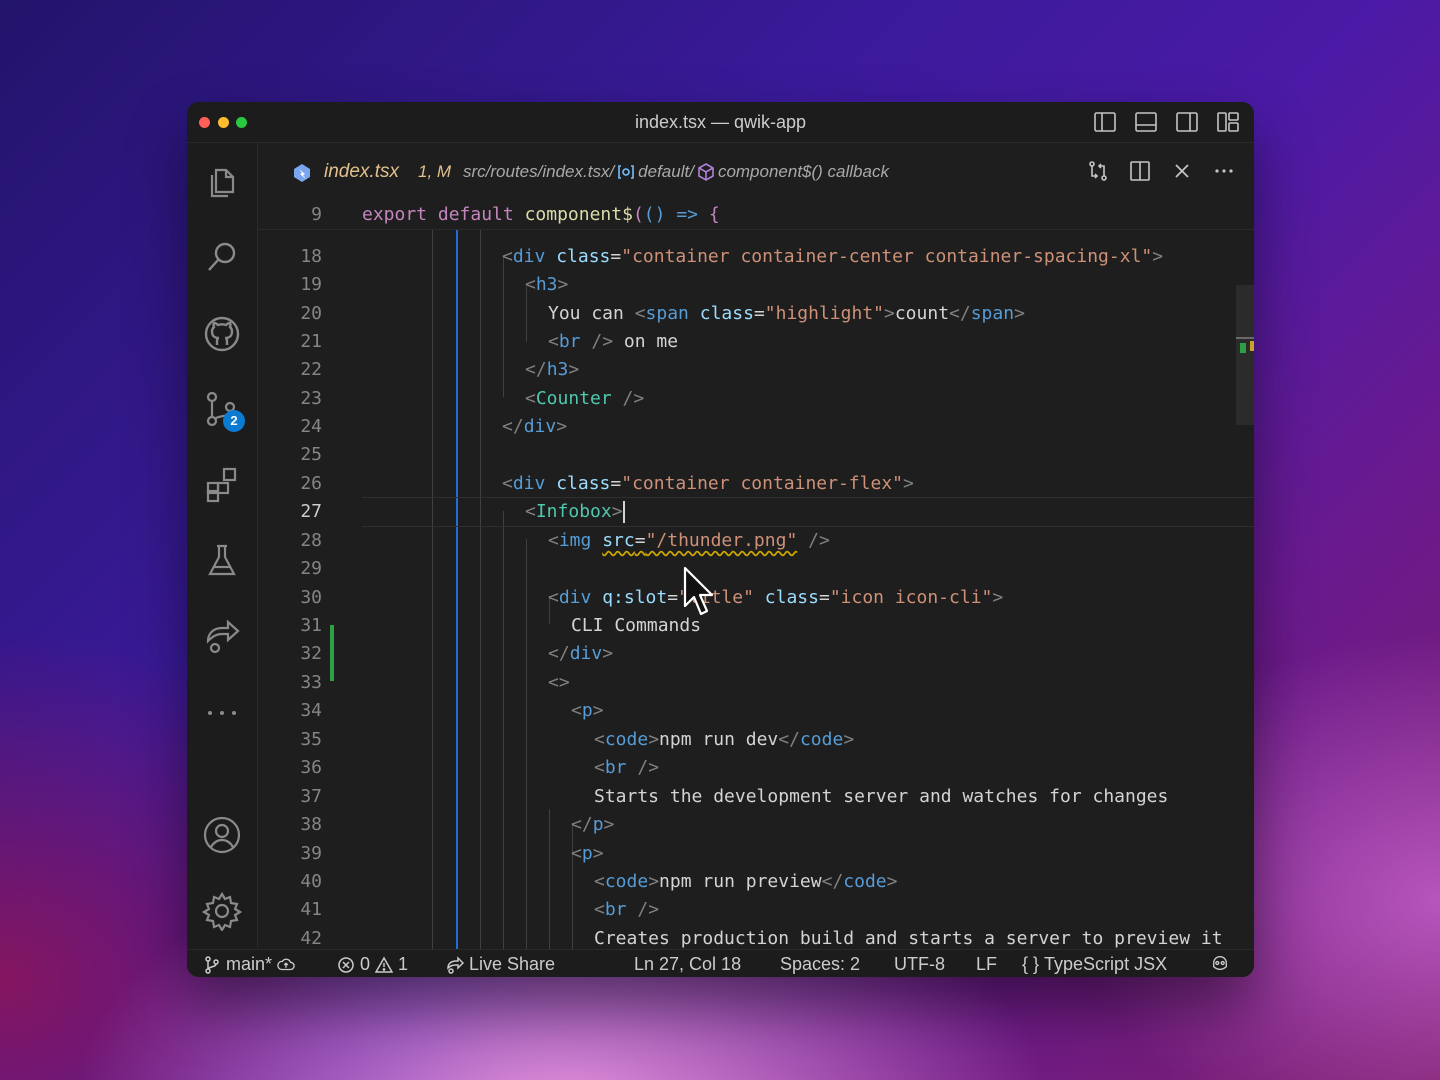 Image resolution: width=1440 pixels, height=1080 pixels. Describe the element at coordinates (746, 881) in the screenshot. I see `code-text: <code>npm run preview</code>` at that location.